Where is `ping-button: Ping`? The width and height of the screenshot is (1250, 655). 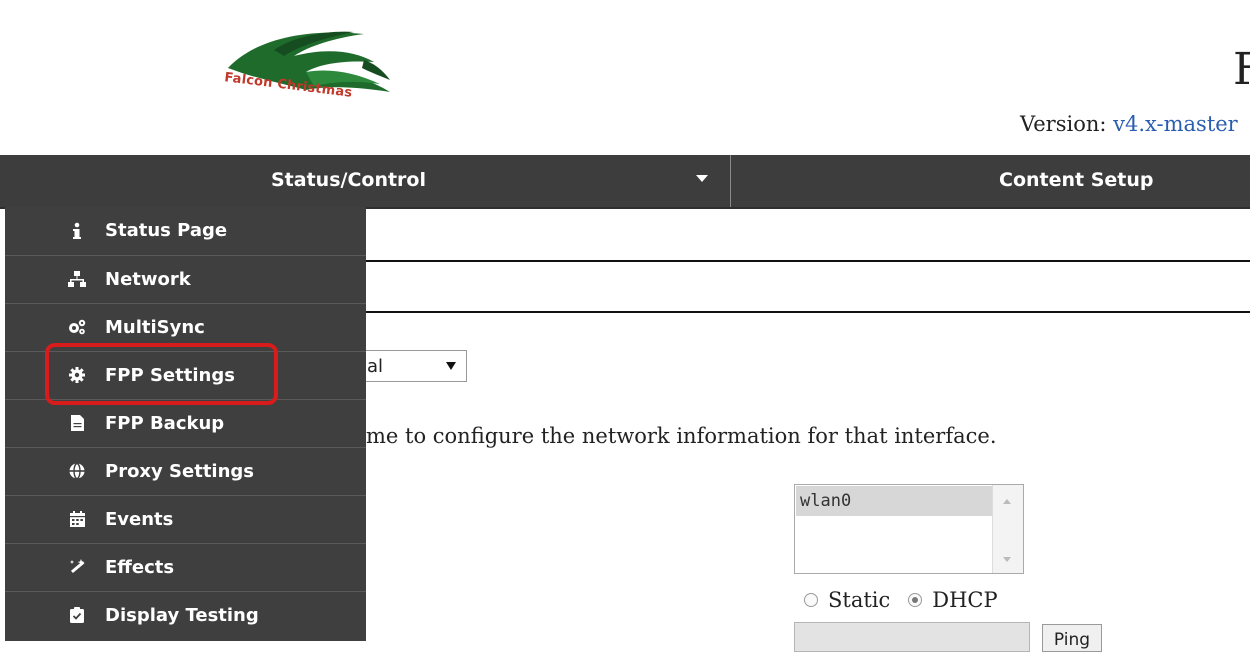
ping-button: Ping is located at coordinates (1072, 638).